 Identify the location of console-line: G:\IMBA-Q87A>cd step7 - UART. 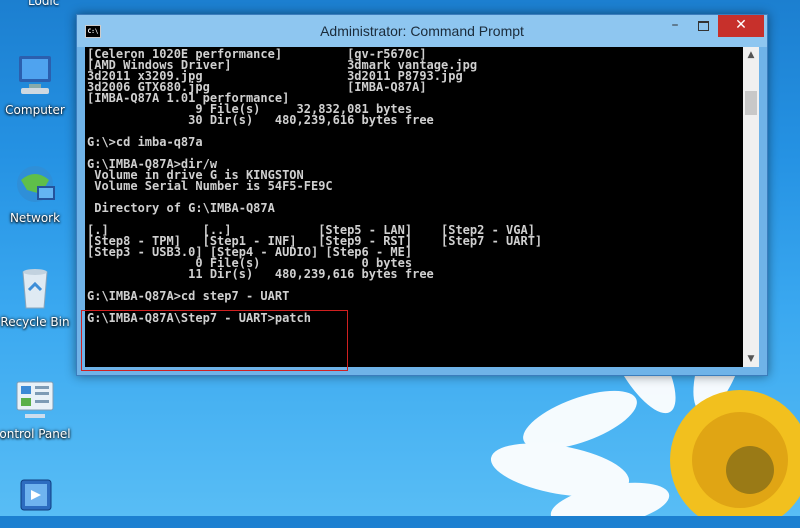
(188, 296).